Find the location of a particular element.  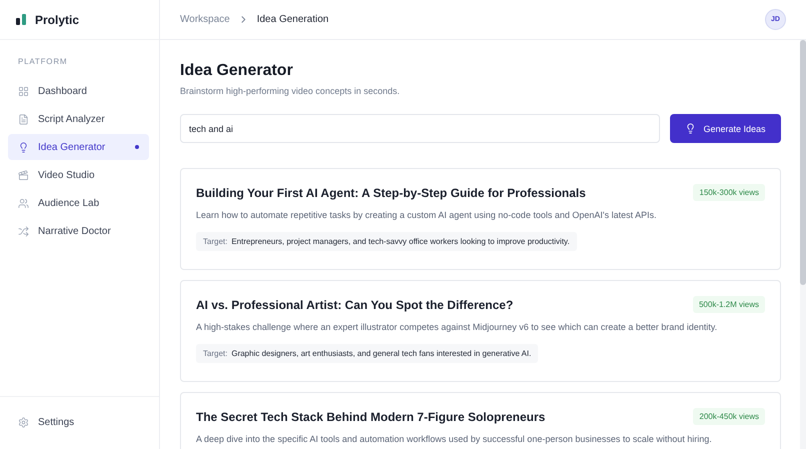

nav-item: Dashboard is located at coordinates (78, 91).